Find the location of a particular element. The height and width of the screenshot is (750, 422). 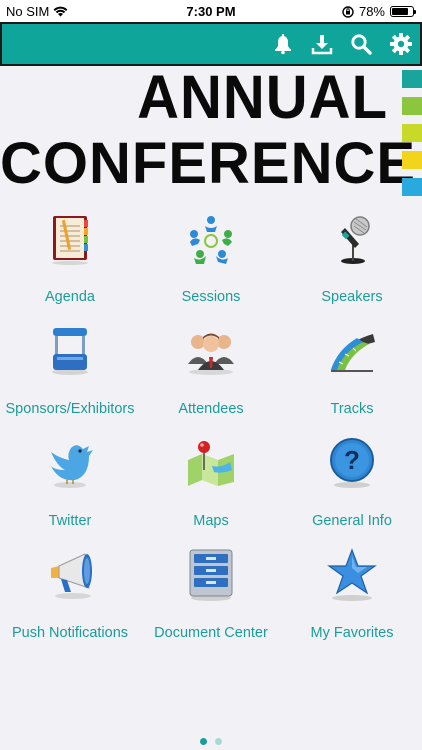

search-button is located at coordinates (361, 44).